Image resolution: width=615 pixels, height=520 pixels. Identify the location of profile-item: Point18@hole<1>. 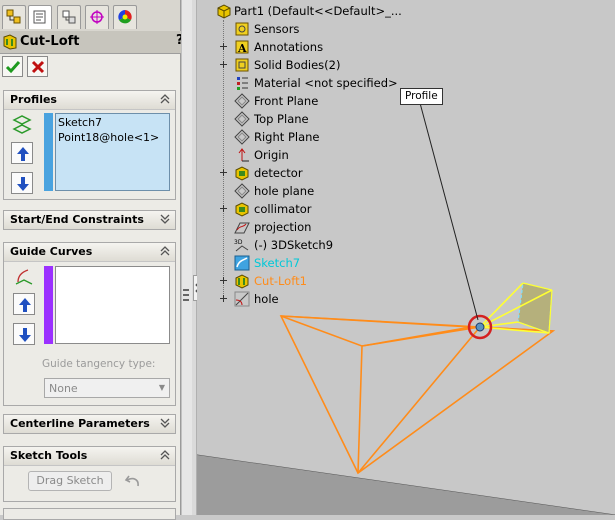
(108, 138).